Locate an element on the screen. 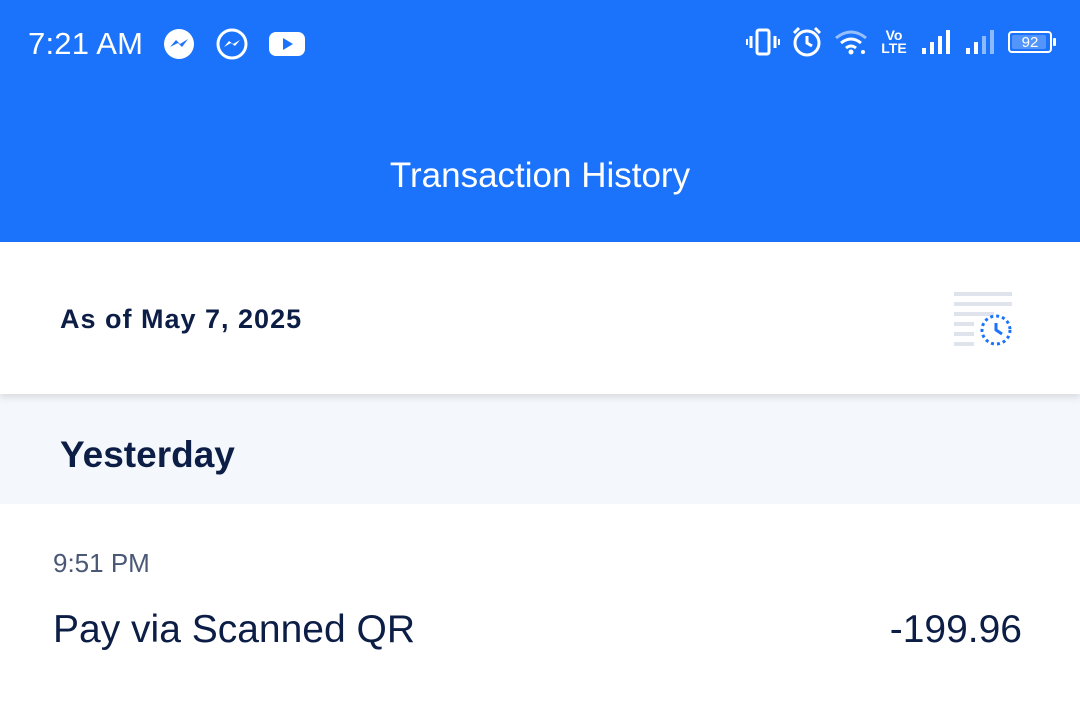  transaction-amount: -199.96 is located at coordinates (955, 629).